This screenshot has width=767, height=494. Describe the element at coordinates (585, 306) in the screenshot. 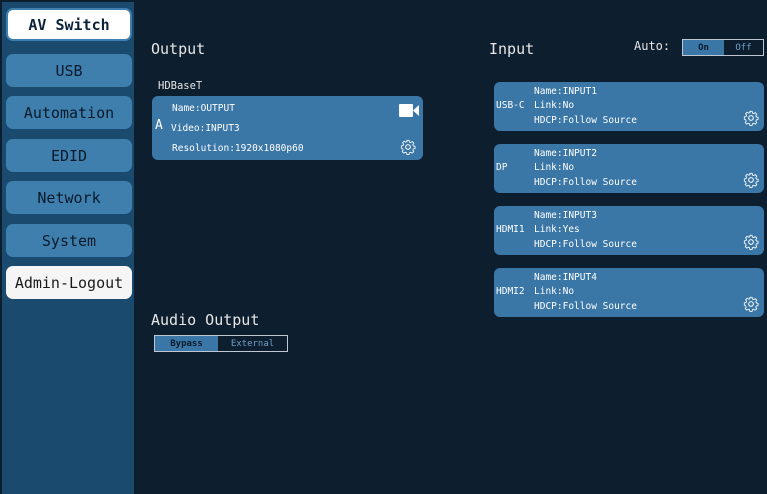

I see `input-4-hdcp: HDCP:Follow Source` at that location.